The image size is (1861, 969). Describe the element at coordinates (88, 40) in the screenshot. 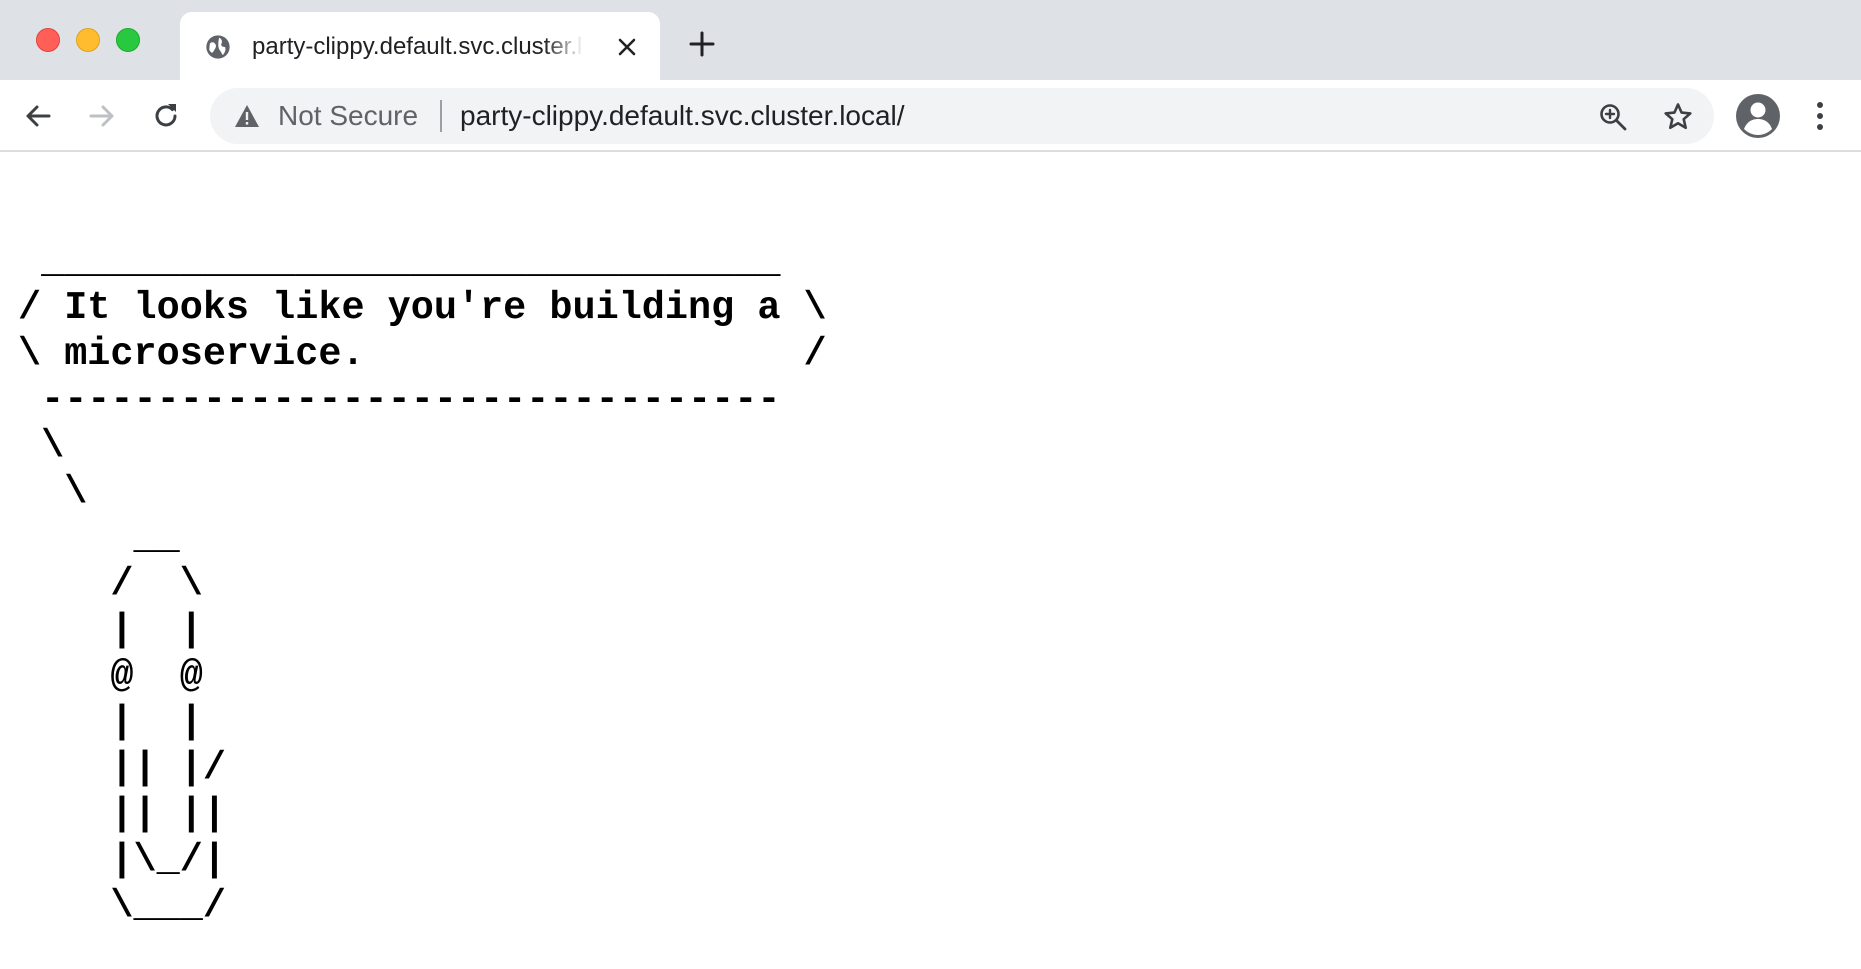

I see `window-minimize-button` at that location.